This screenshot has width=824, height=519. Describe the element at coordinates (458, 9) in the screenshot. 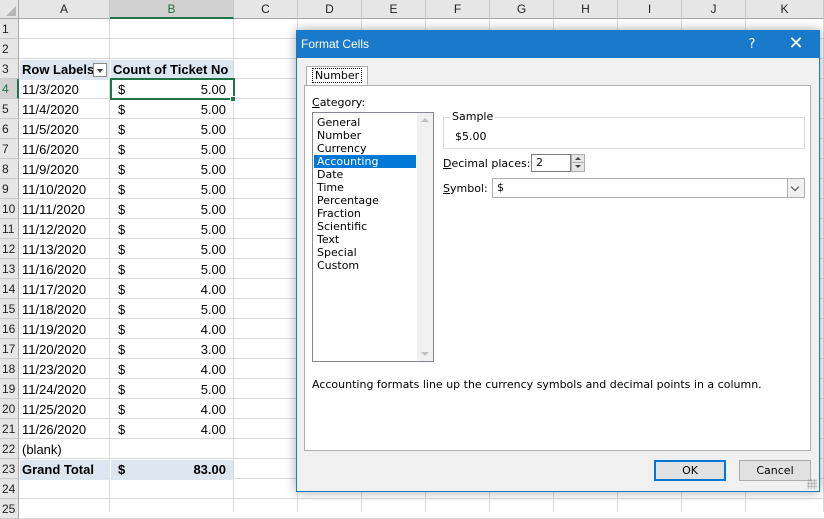

I see `column-header-f: F` at that location.